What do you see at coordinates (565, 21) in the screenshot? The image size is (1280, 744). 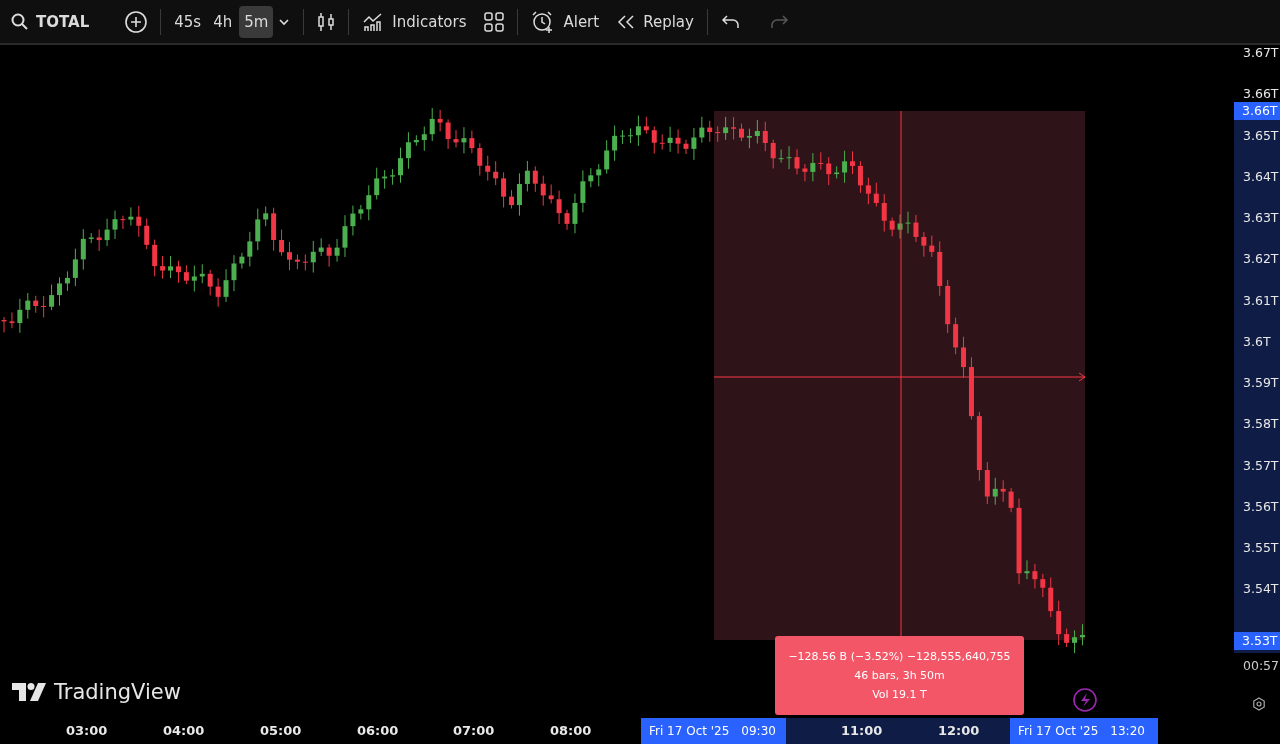 I see `alert-button: Alert` at bounding box center [565, 21].